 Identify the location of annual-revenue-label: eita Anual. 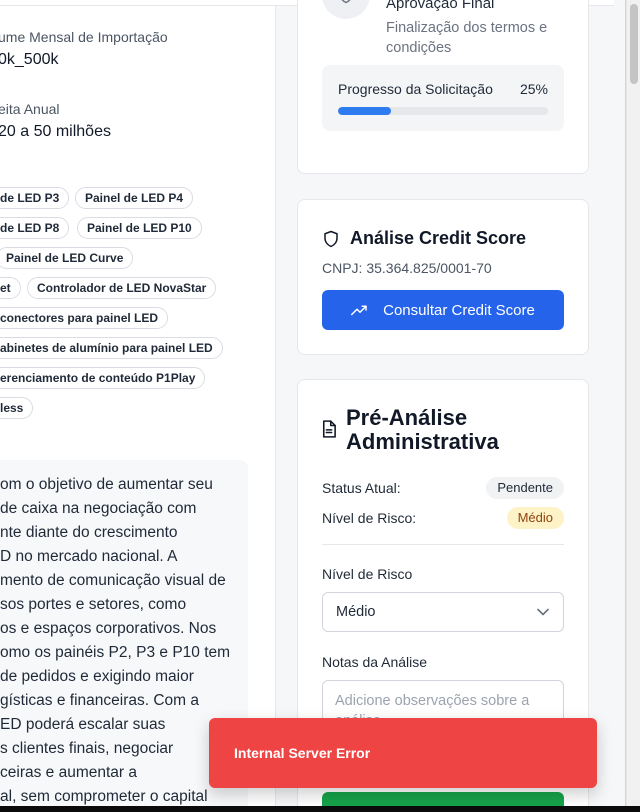
(30, 109).